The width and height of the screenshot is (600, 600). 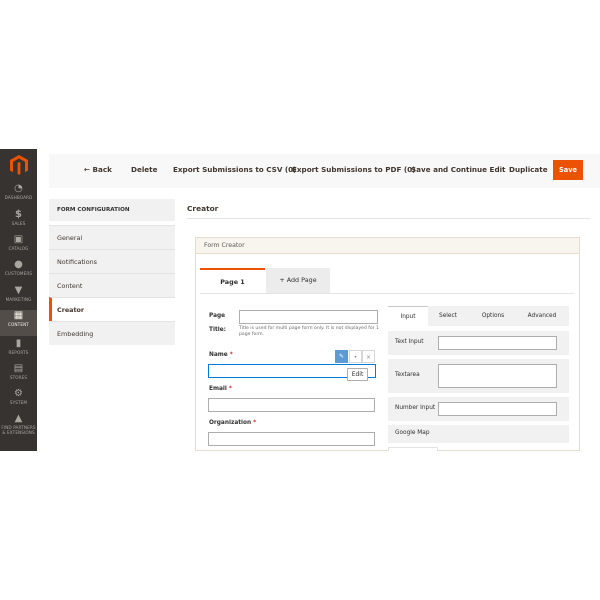 I want to click on sidebar-item-stores: ▤ STORES, so click(x=18, y=375).